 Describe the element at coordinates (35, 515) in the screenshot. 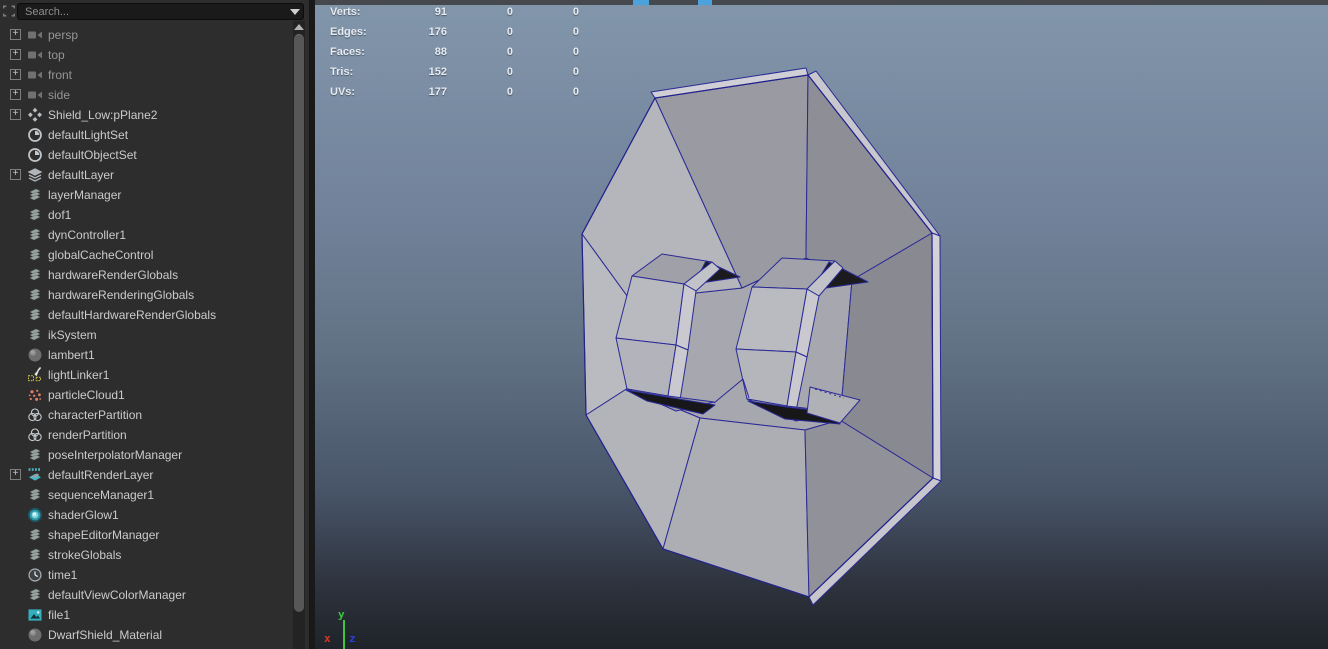

I see `shader-glow-icon` at that location.